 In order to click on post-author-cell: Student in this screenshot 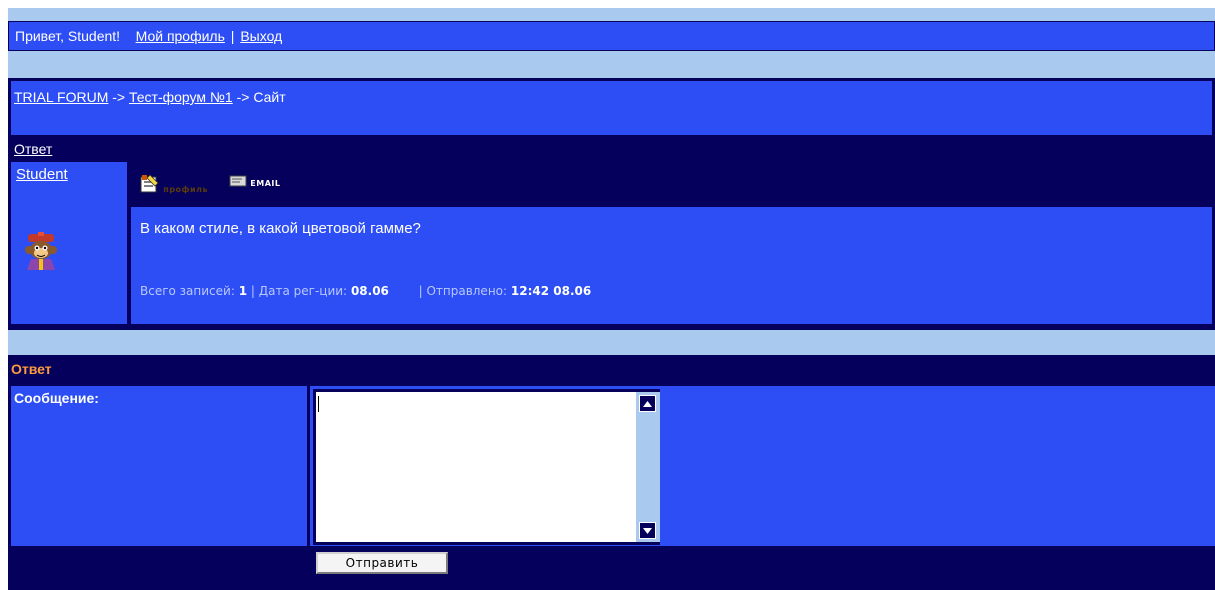, I will do `click(69, 243)`.